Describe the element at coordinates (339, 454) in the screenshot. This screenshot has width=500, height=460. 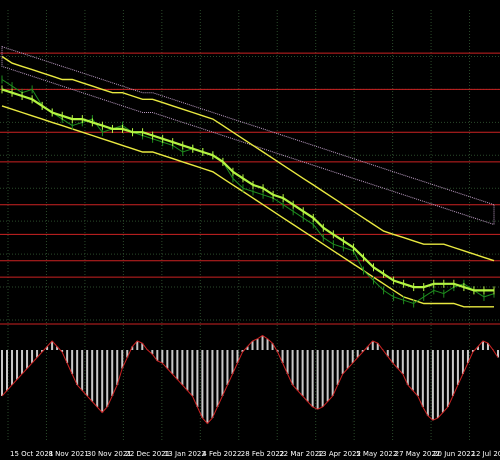
I see `x-tick-label: 13 Apr 2022` at that location.